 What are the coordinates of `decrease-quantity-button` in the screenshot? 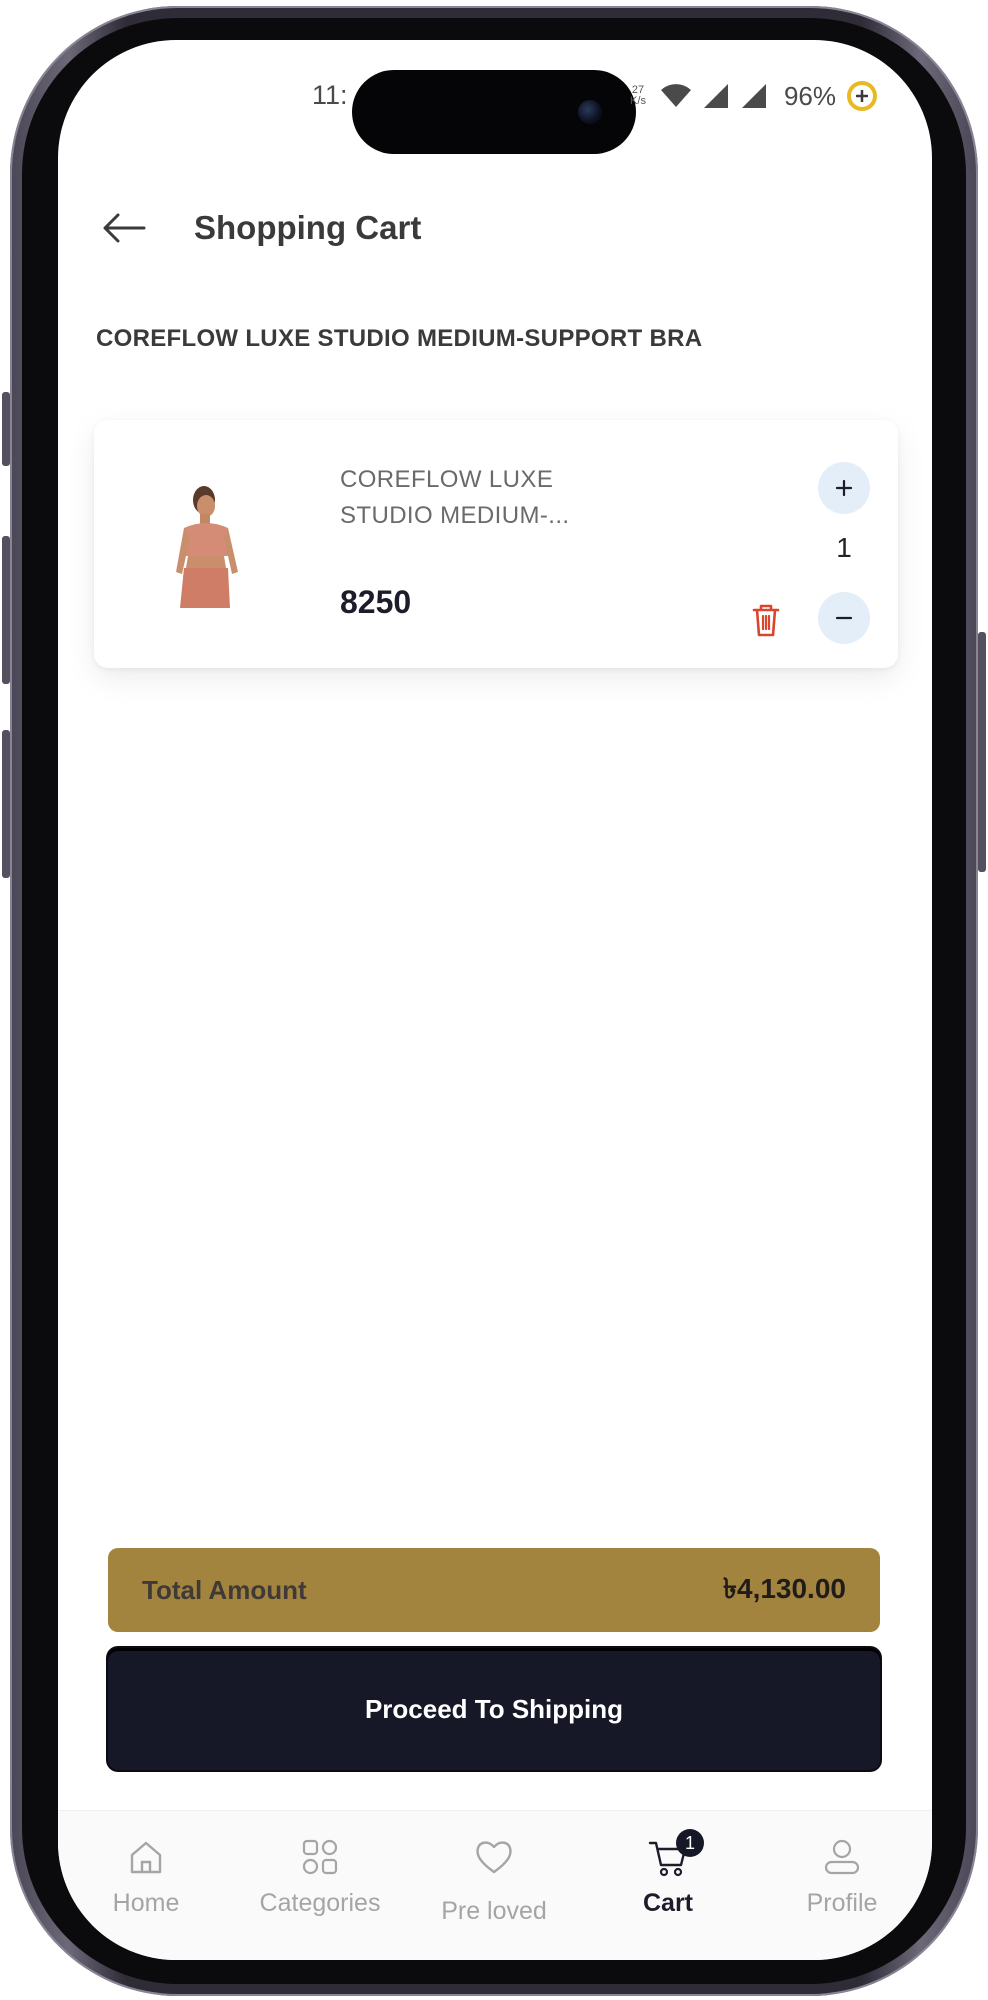 It's located at (844, 618).